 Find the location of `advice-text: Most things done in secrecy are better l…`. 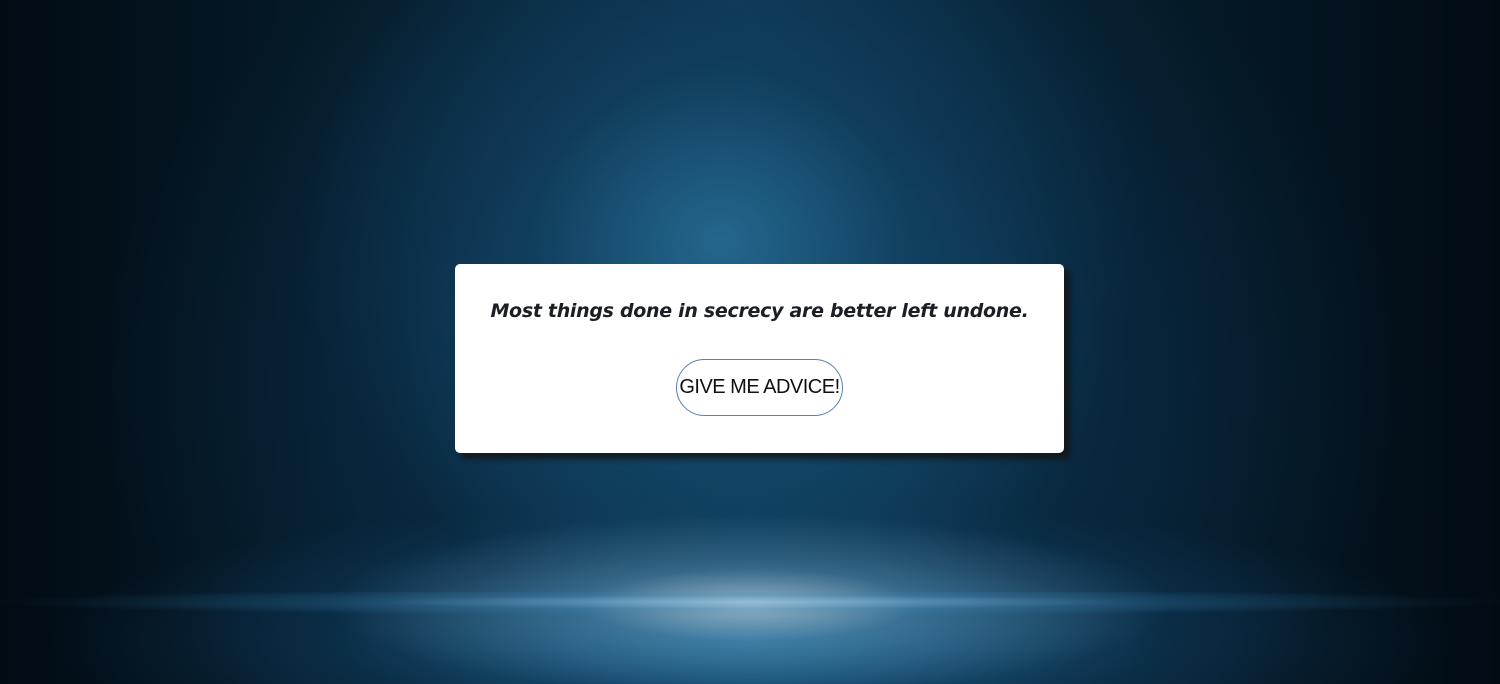

advice-text: Most things done in secrecy are better l… is located at coordinates (759, 311).